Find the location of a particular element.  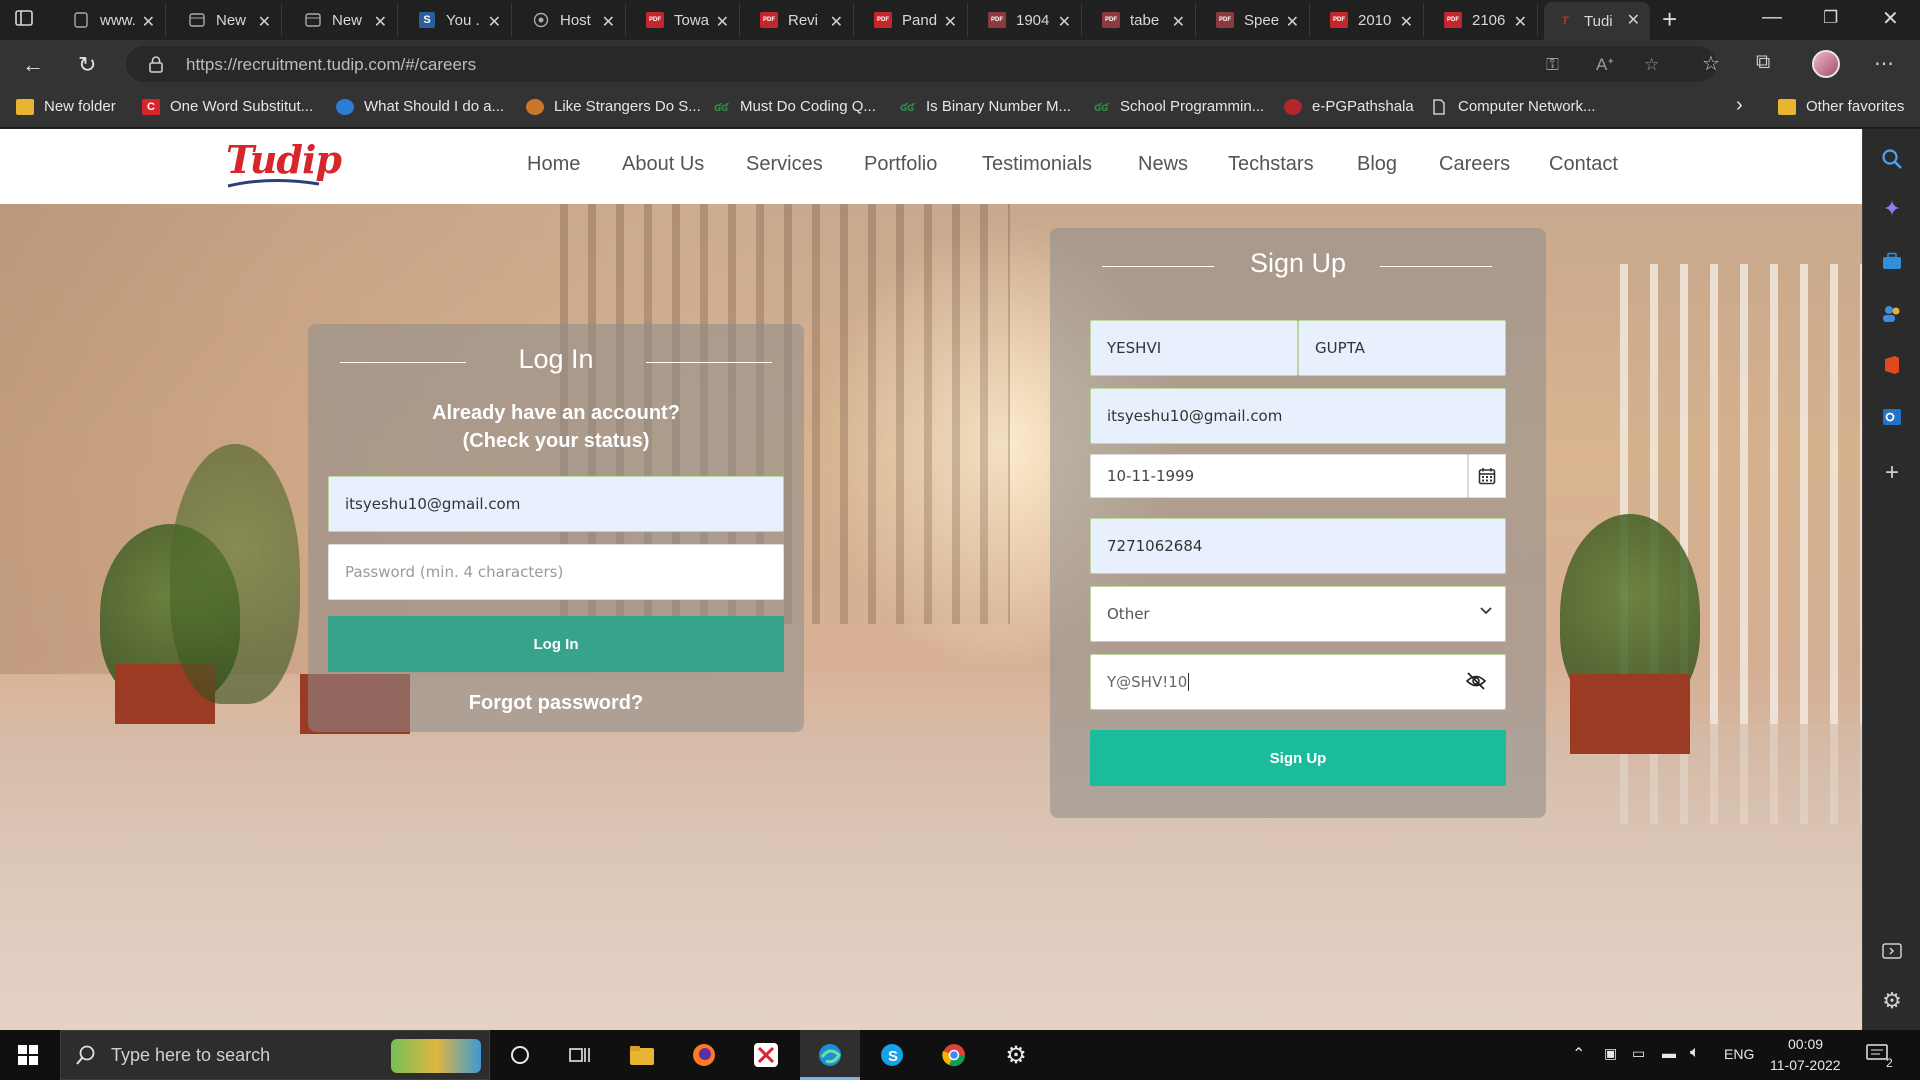

file-explorer-icon is located at coordinates (642, 1055).